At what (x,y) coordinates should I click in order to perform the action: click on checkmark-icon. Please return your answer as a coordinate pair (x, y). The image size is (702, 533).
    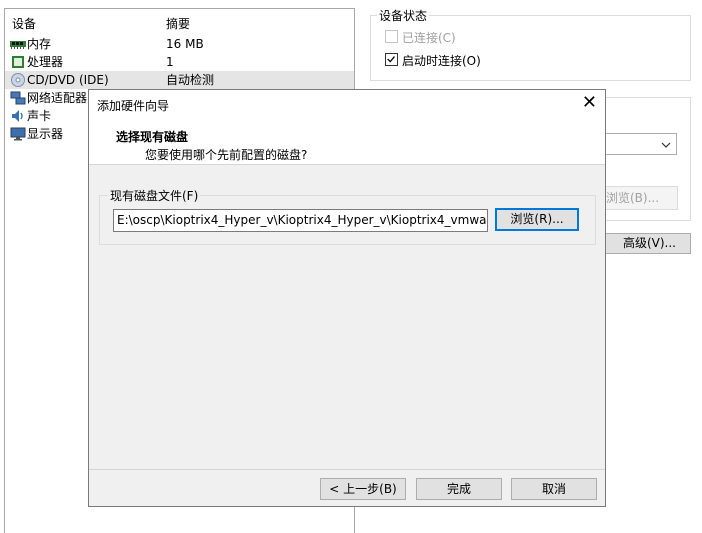
    Looking at the image, I should click on (391, 59).